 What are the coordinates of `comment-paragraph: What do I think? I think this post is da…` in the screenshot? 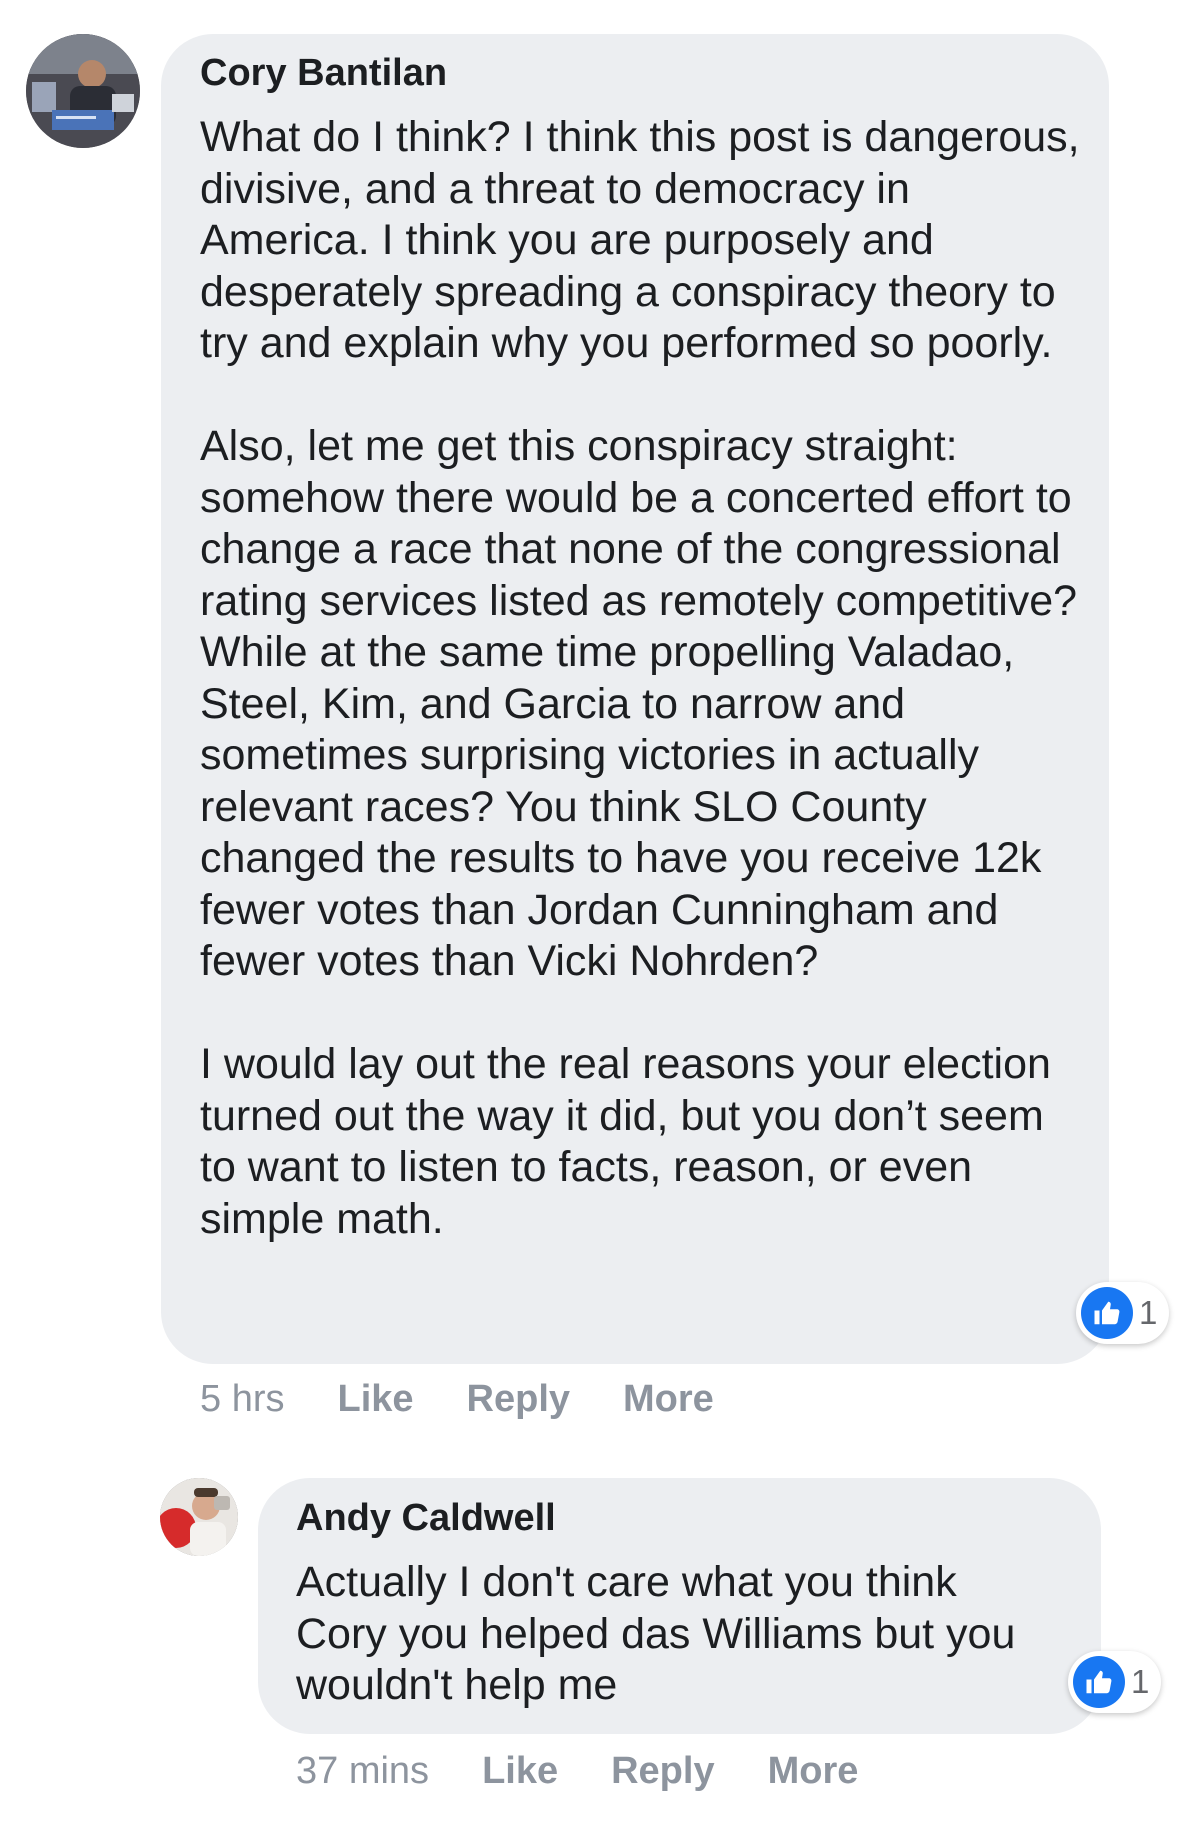 It's located at (640, 240).